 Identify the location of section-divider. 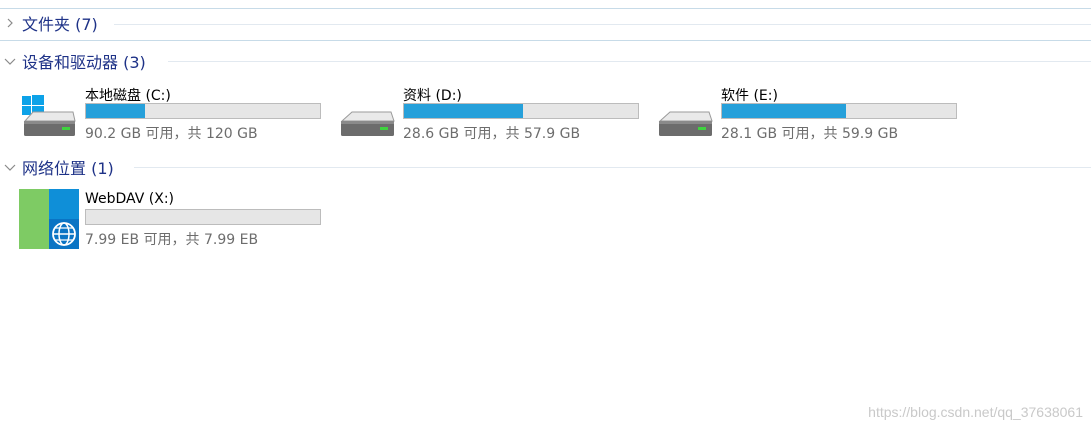
(545, 40).